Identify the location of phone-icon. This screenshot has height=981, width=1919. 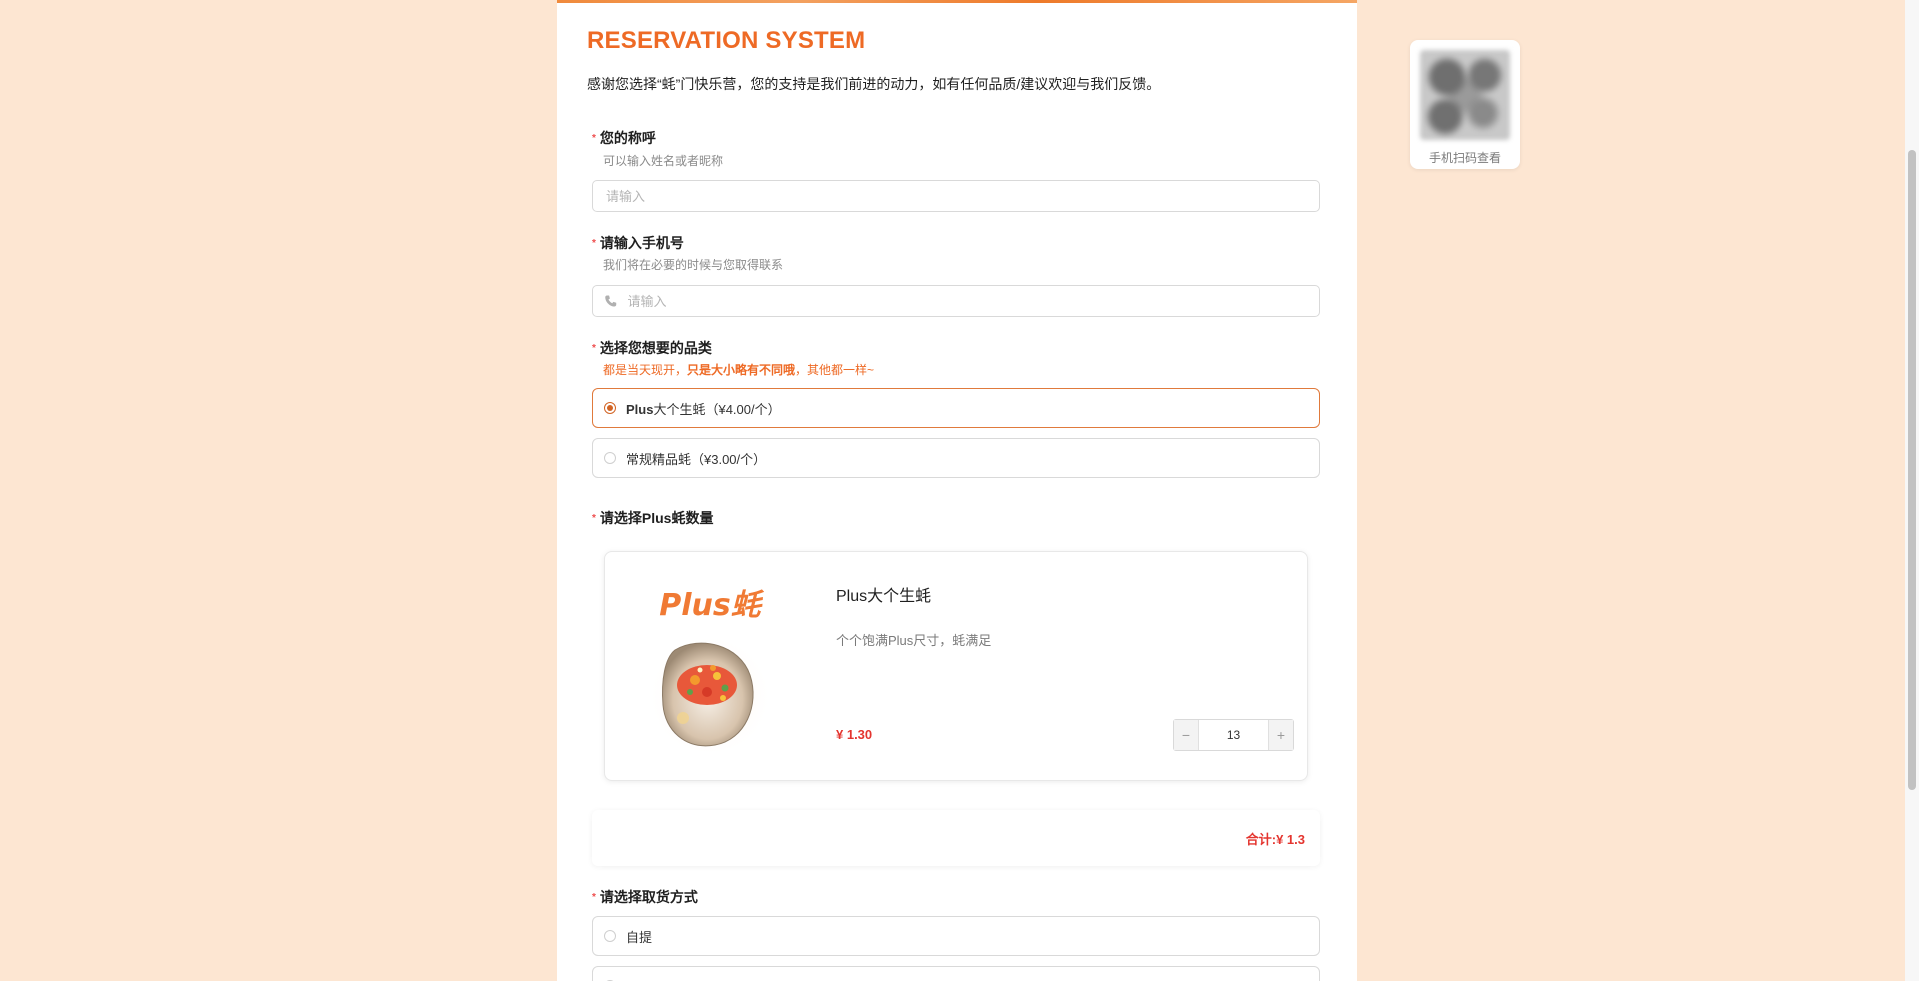
(611, 301).